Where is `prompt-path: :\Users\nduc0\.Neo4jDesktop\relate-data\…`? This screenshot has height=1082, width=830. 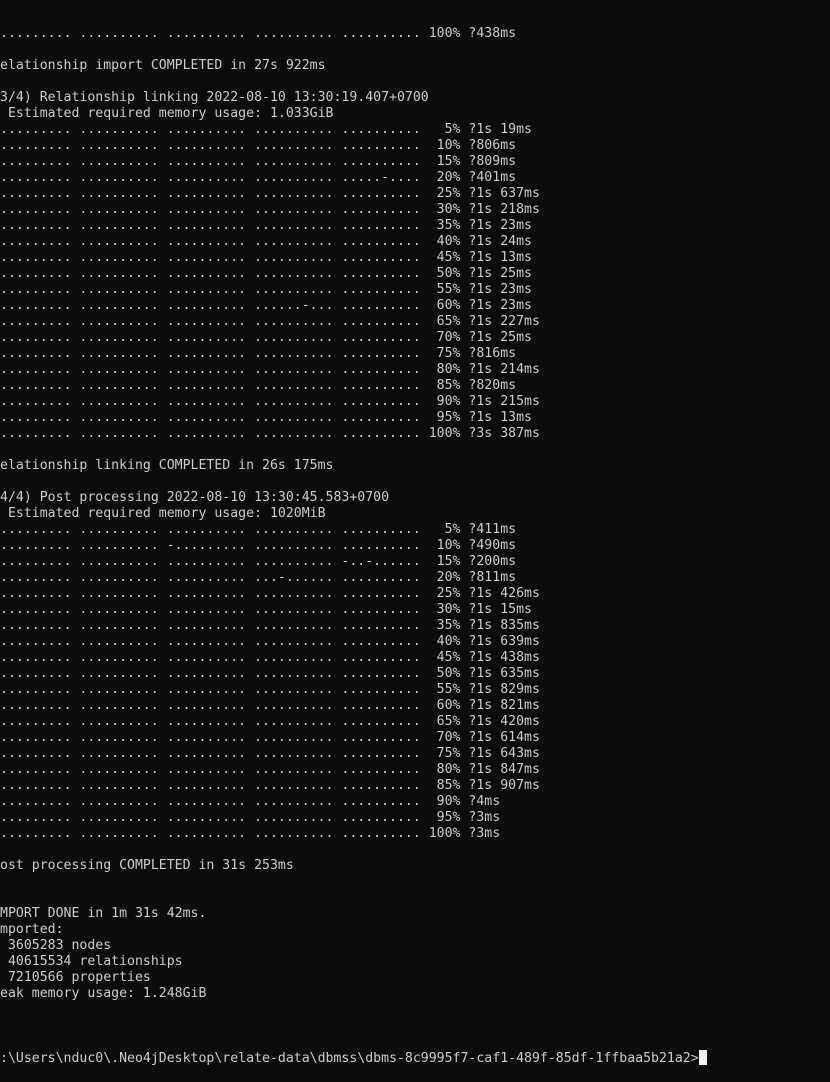
prompt-path: :\Users\nduc0\.Neo4jDesktop\relate-data\… is located at coordinates (349, 1058).